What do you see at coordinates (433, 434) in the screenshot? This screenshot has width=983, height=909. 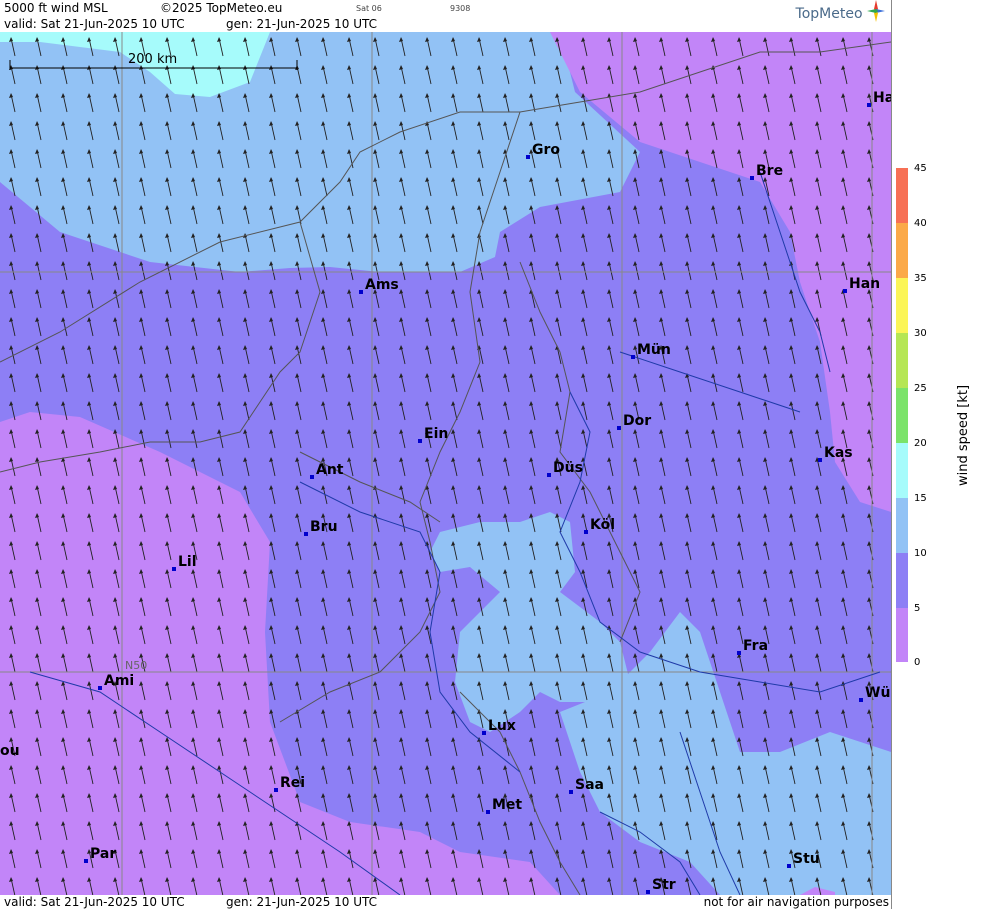 I see `city-label: Ein` at bounding box center [433, 434].